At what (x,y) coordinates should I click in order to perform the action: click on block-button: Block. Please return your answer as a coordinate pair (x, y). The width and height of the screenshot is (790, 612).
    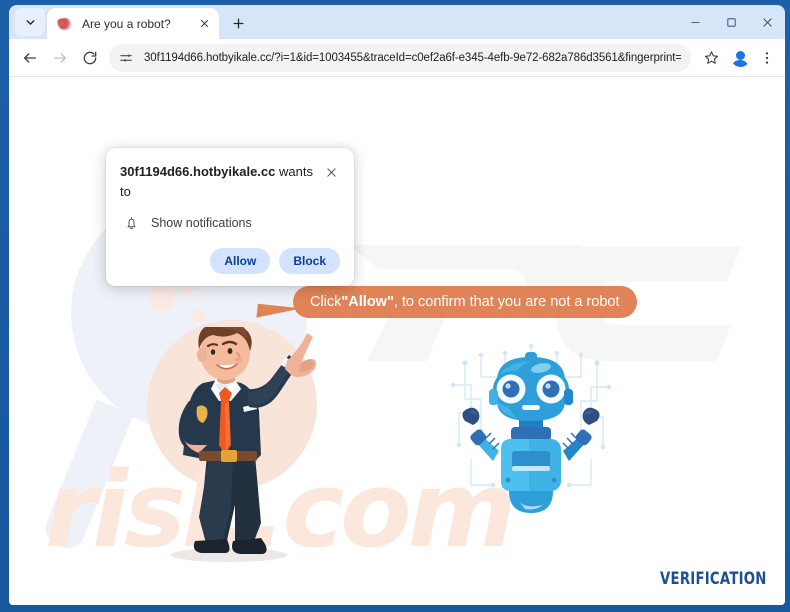
    Looking at the image, I should click on (309, 261).